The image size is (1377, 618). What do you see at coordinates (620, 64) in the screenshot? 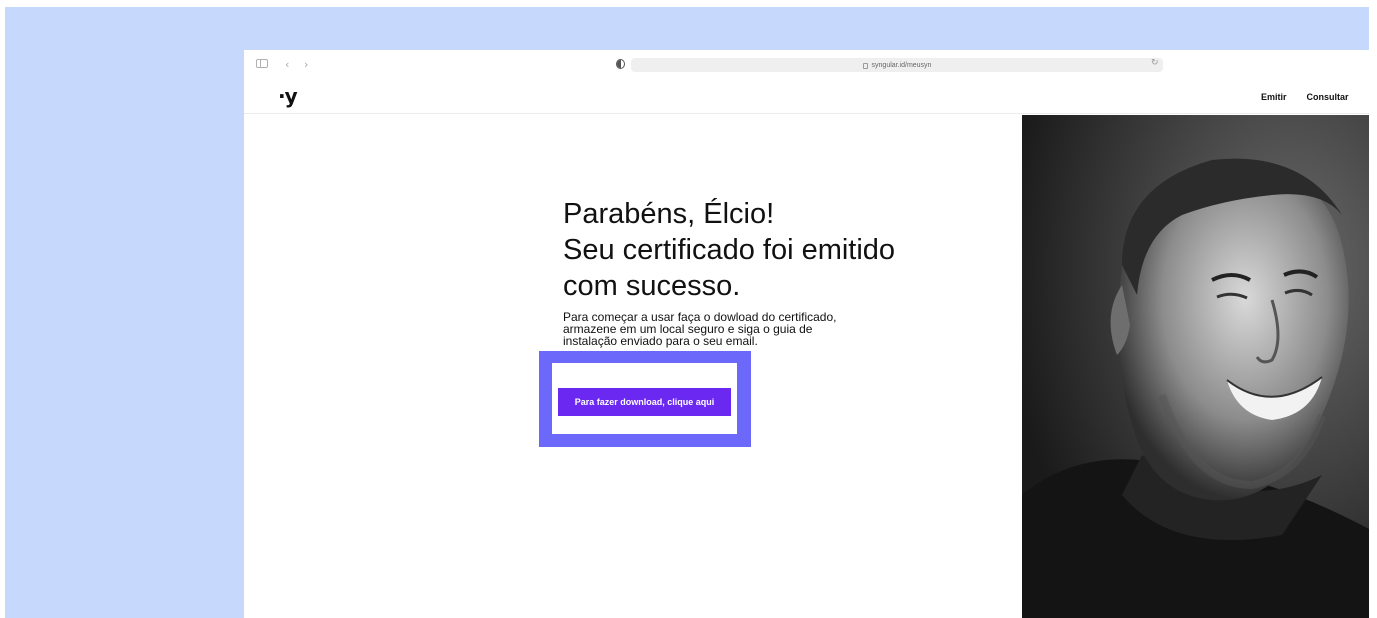
I see `shield-icon` at bounding box center [620, 64].